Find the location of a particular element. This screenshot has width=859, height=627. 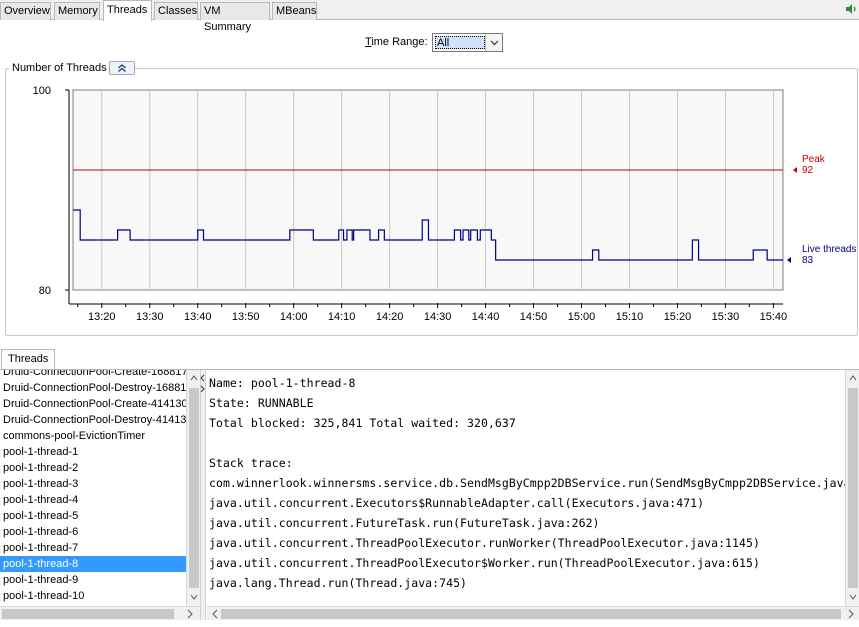

peak-label: Peak is located at coordinates (814, 159).